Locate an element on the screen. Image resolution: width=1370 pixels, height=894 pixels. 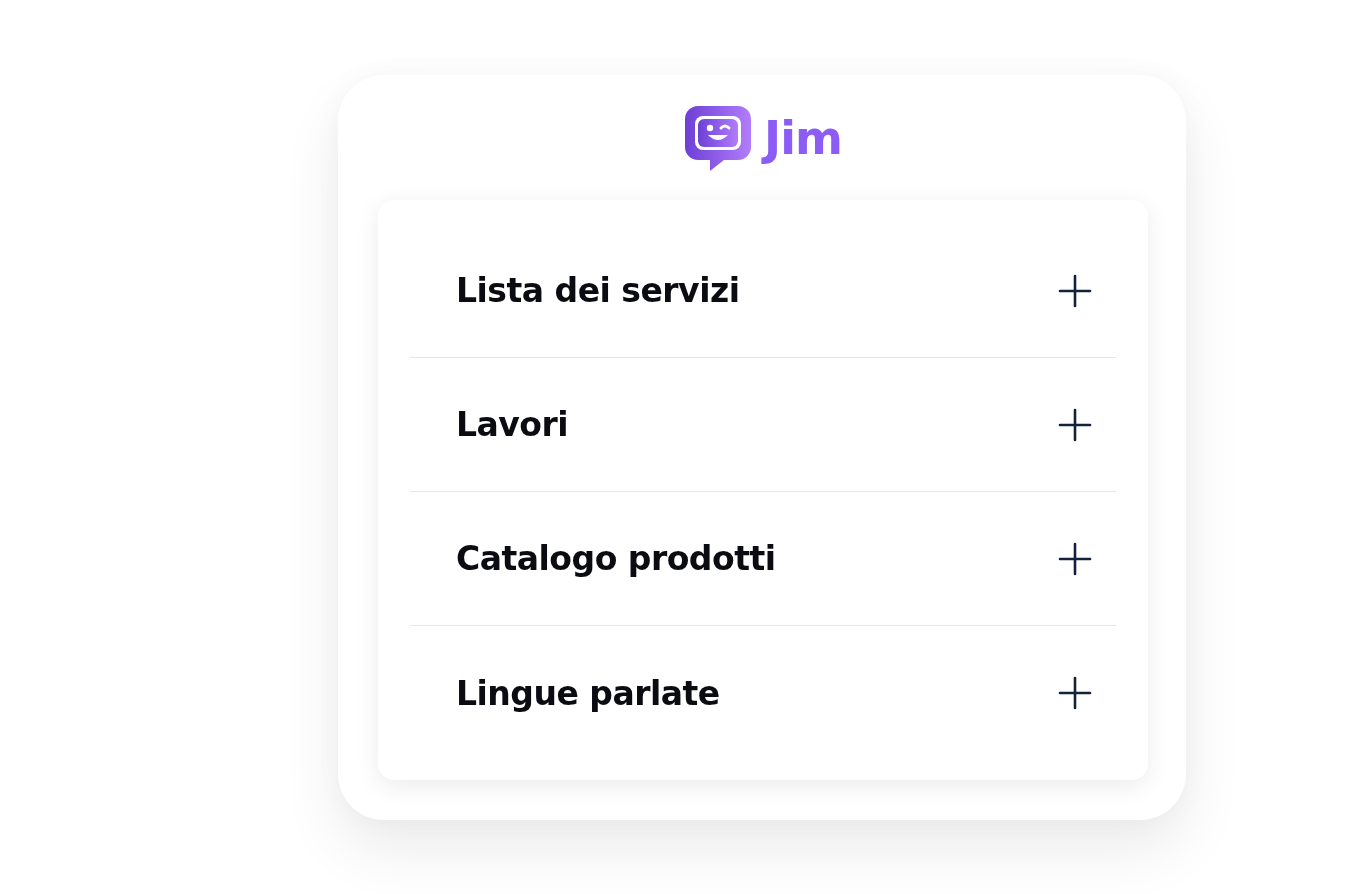
accordion-title: Catalogo prodotti is located at coordinates (616, 558).